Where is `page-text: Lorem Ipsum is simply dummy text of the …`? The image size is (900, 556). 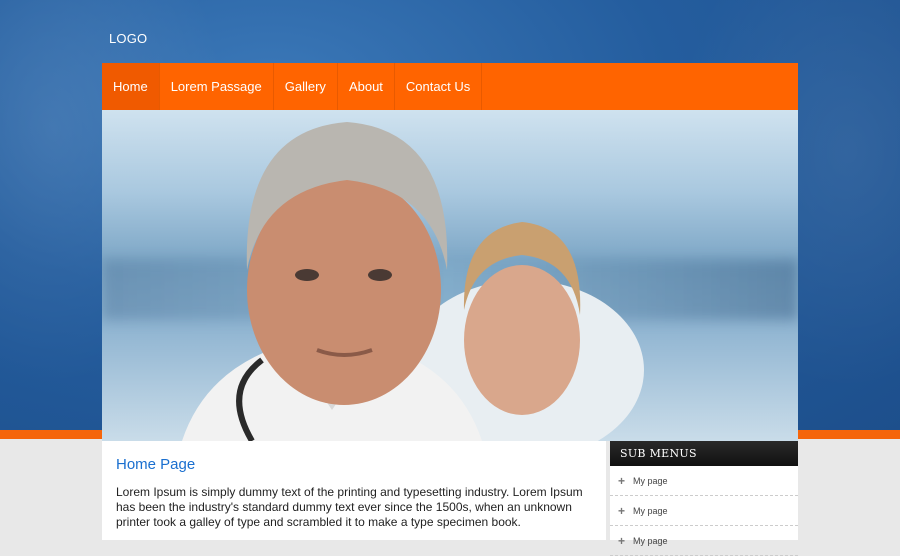
page-text: Lorem Ipsum is simply dummy text of the … is located at coordinates (349, 507).